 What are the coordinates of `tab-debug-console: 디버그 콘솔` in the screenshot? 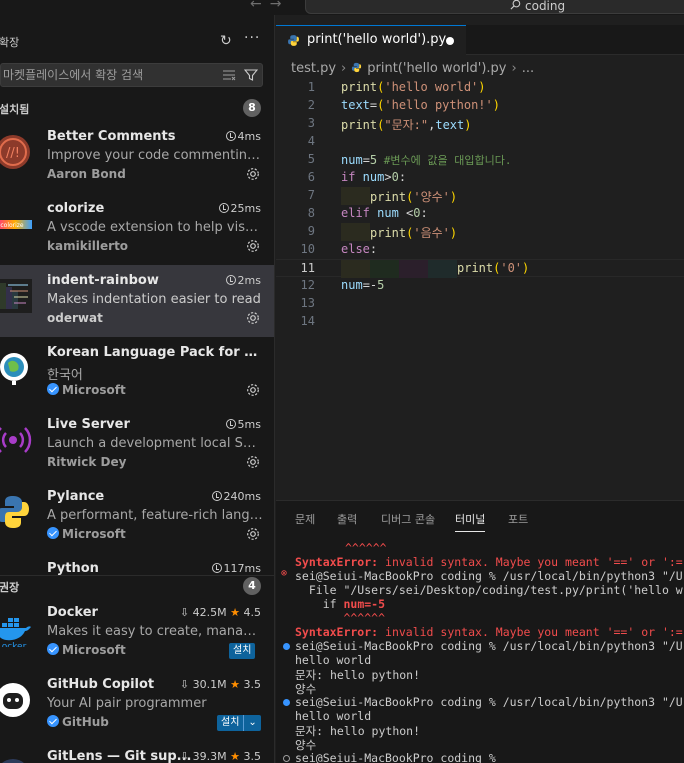 It's located at (408, 519).